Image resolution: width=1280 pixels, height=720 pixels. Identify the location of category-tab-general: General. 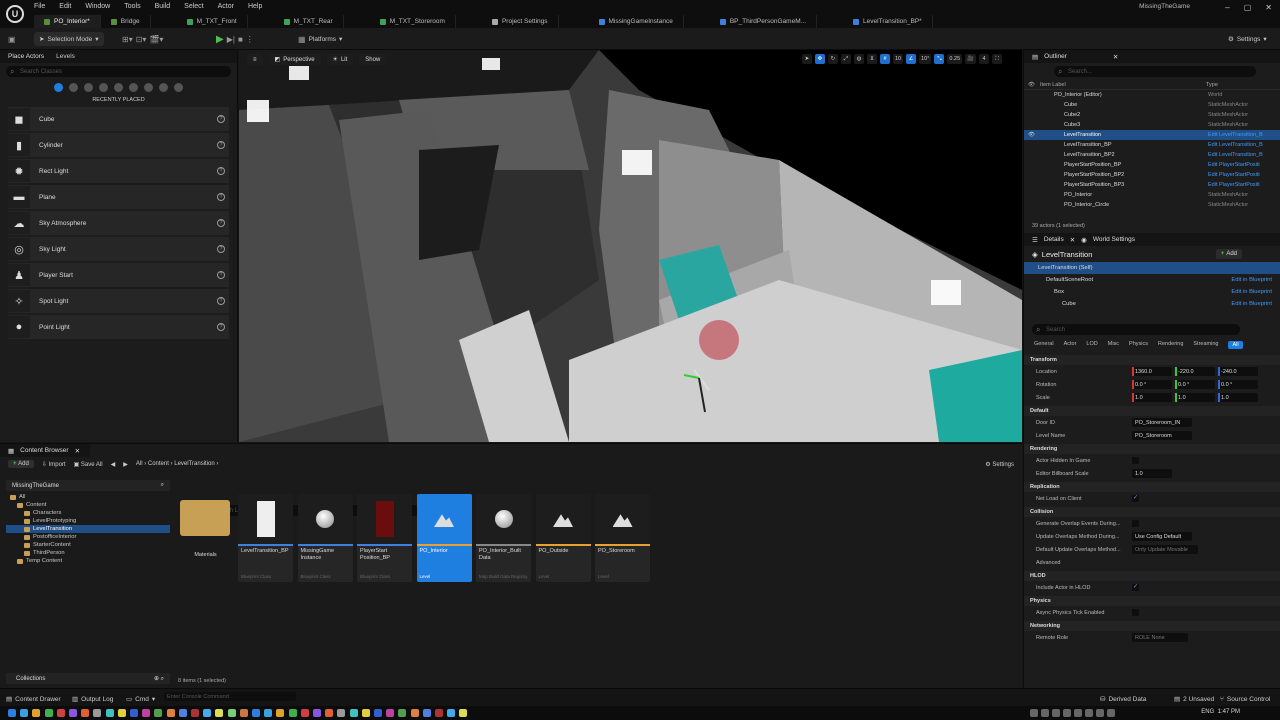
(1044, 345).